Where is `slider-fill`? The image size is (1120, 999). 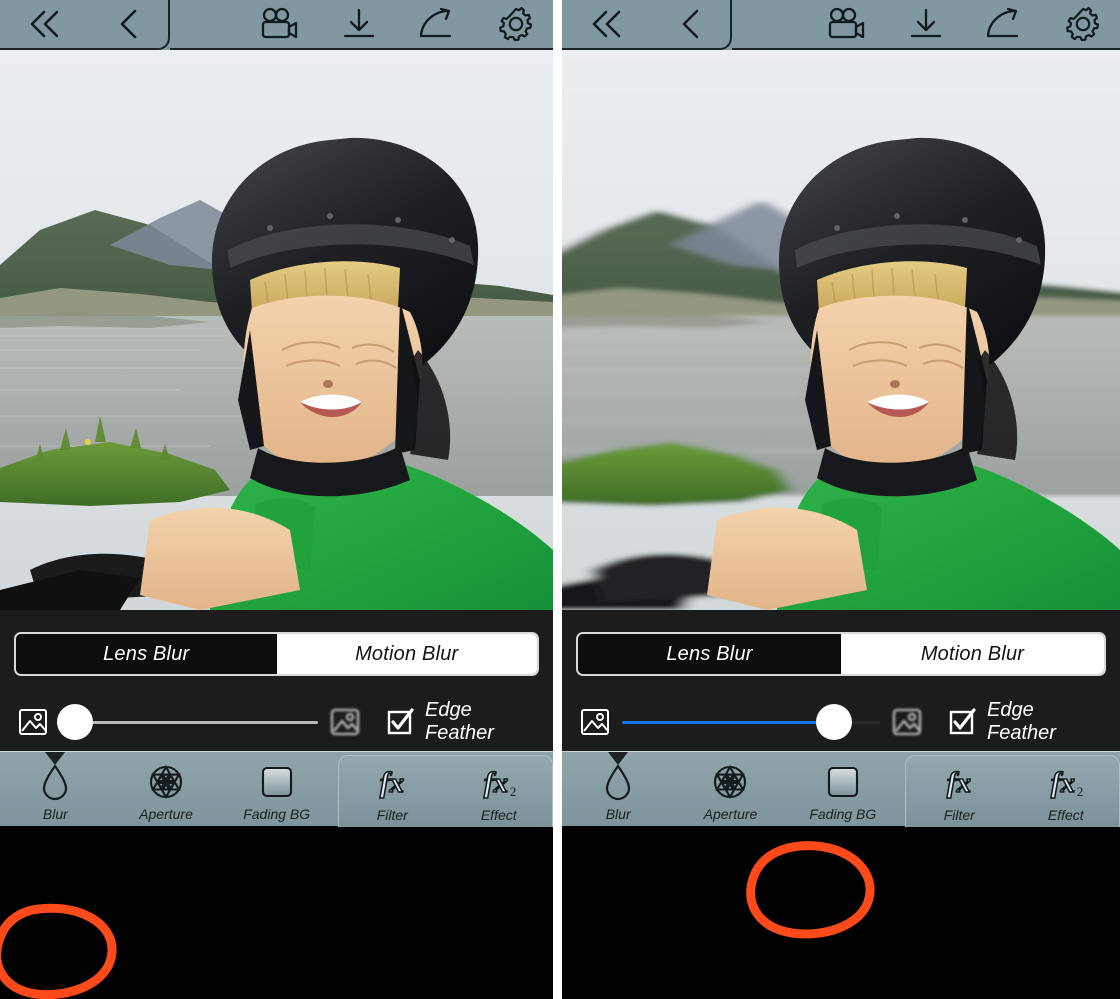 slider-fill is located at coordinates (728, 722).